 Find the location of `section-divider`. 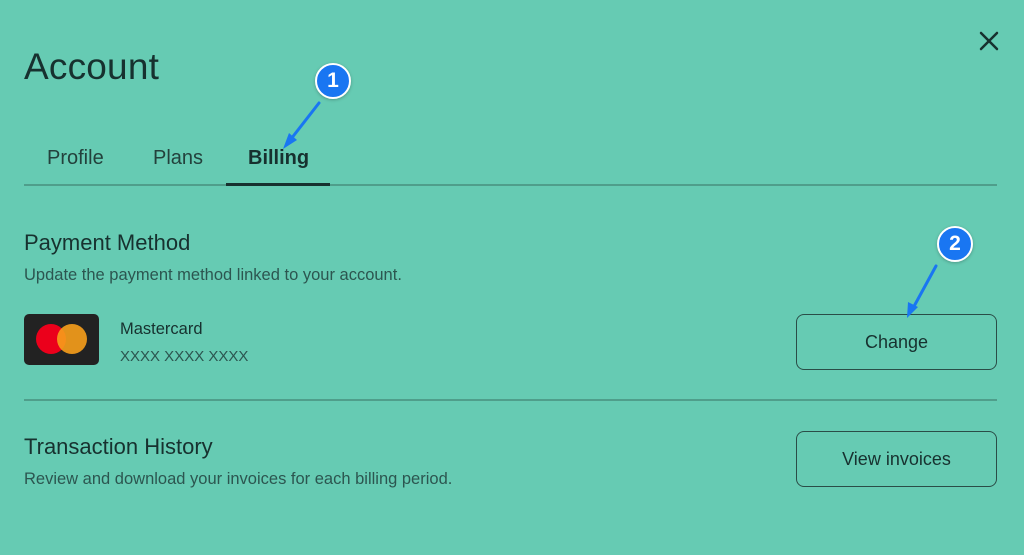

section-divider is located at coordinates (510, 400).